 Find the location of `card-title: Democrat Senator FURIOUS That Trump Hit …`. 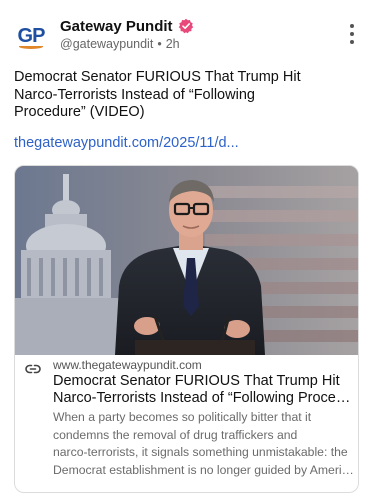

card-title: Democrat Senator FURIOUS That Trump Hit … is located at coordinates (203, 390).